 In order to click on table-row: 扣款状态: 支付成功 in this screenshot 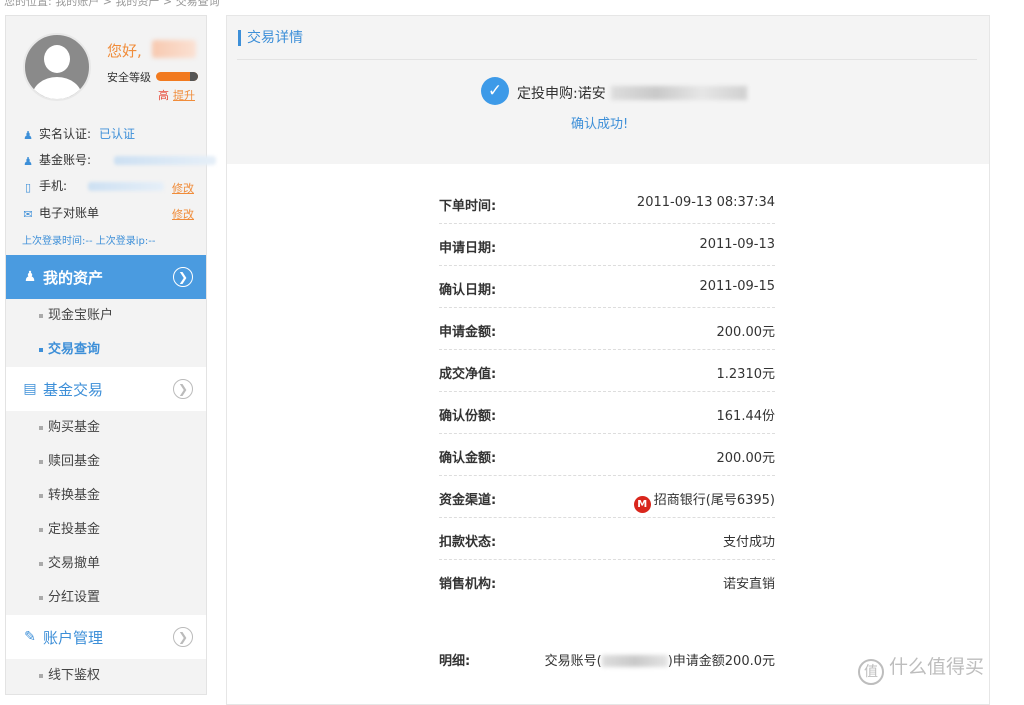, I will do `click(607, 539)`.